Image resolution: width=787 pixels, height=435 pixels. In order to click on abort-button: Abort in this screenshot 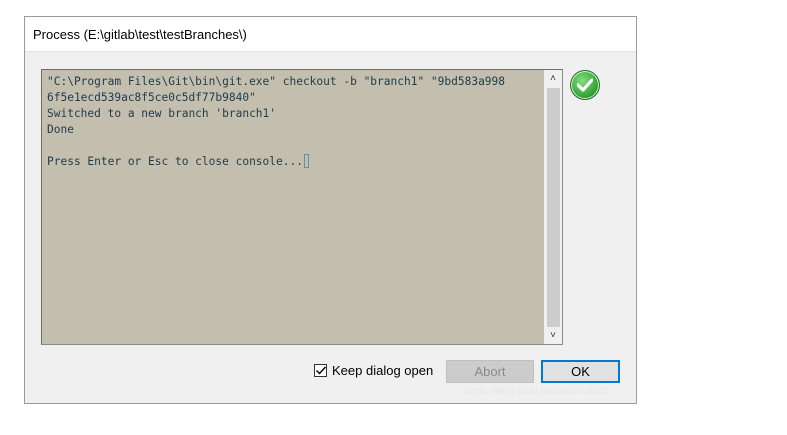, I will do `click(490, 371)`.